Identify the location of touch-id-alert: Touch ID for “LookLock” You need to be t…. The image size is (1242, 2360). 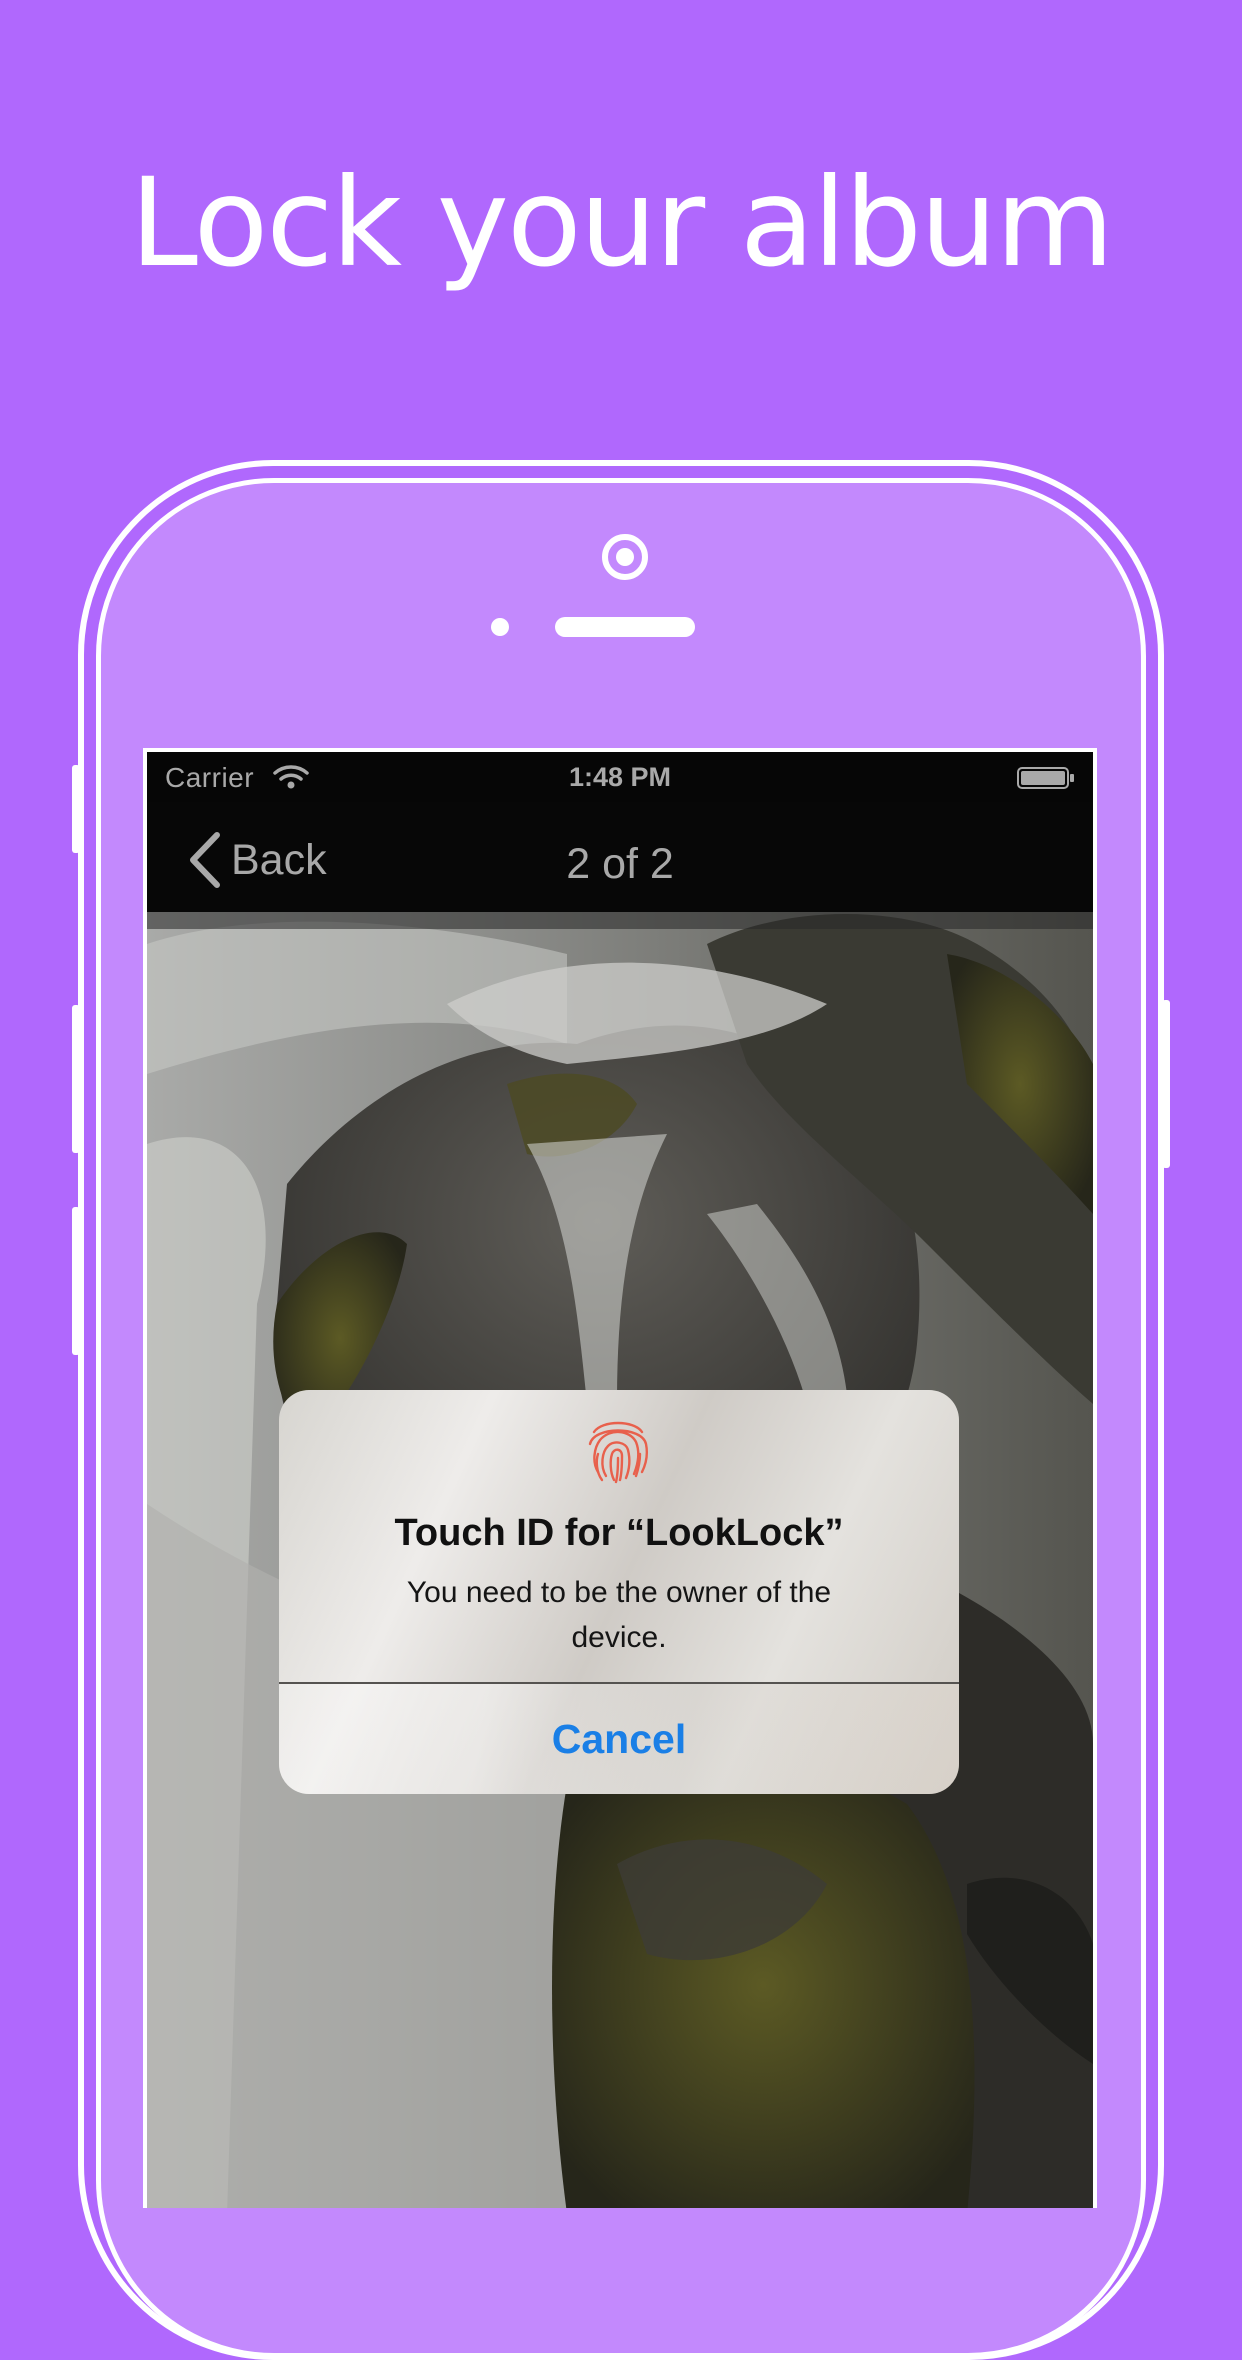
(619, 1592).